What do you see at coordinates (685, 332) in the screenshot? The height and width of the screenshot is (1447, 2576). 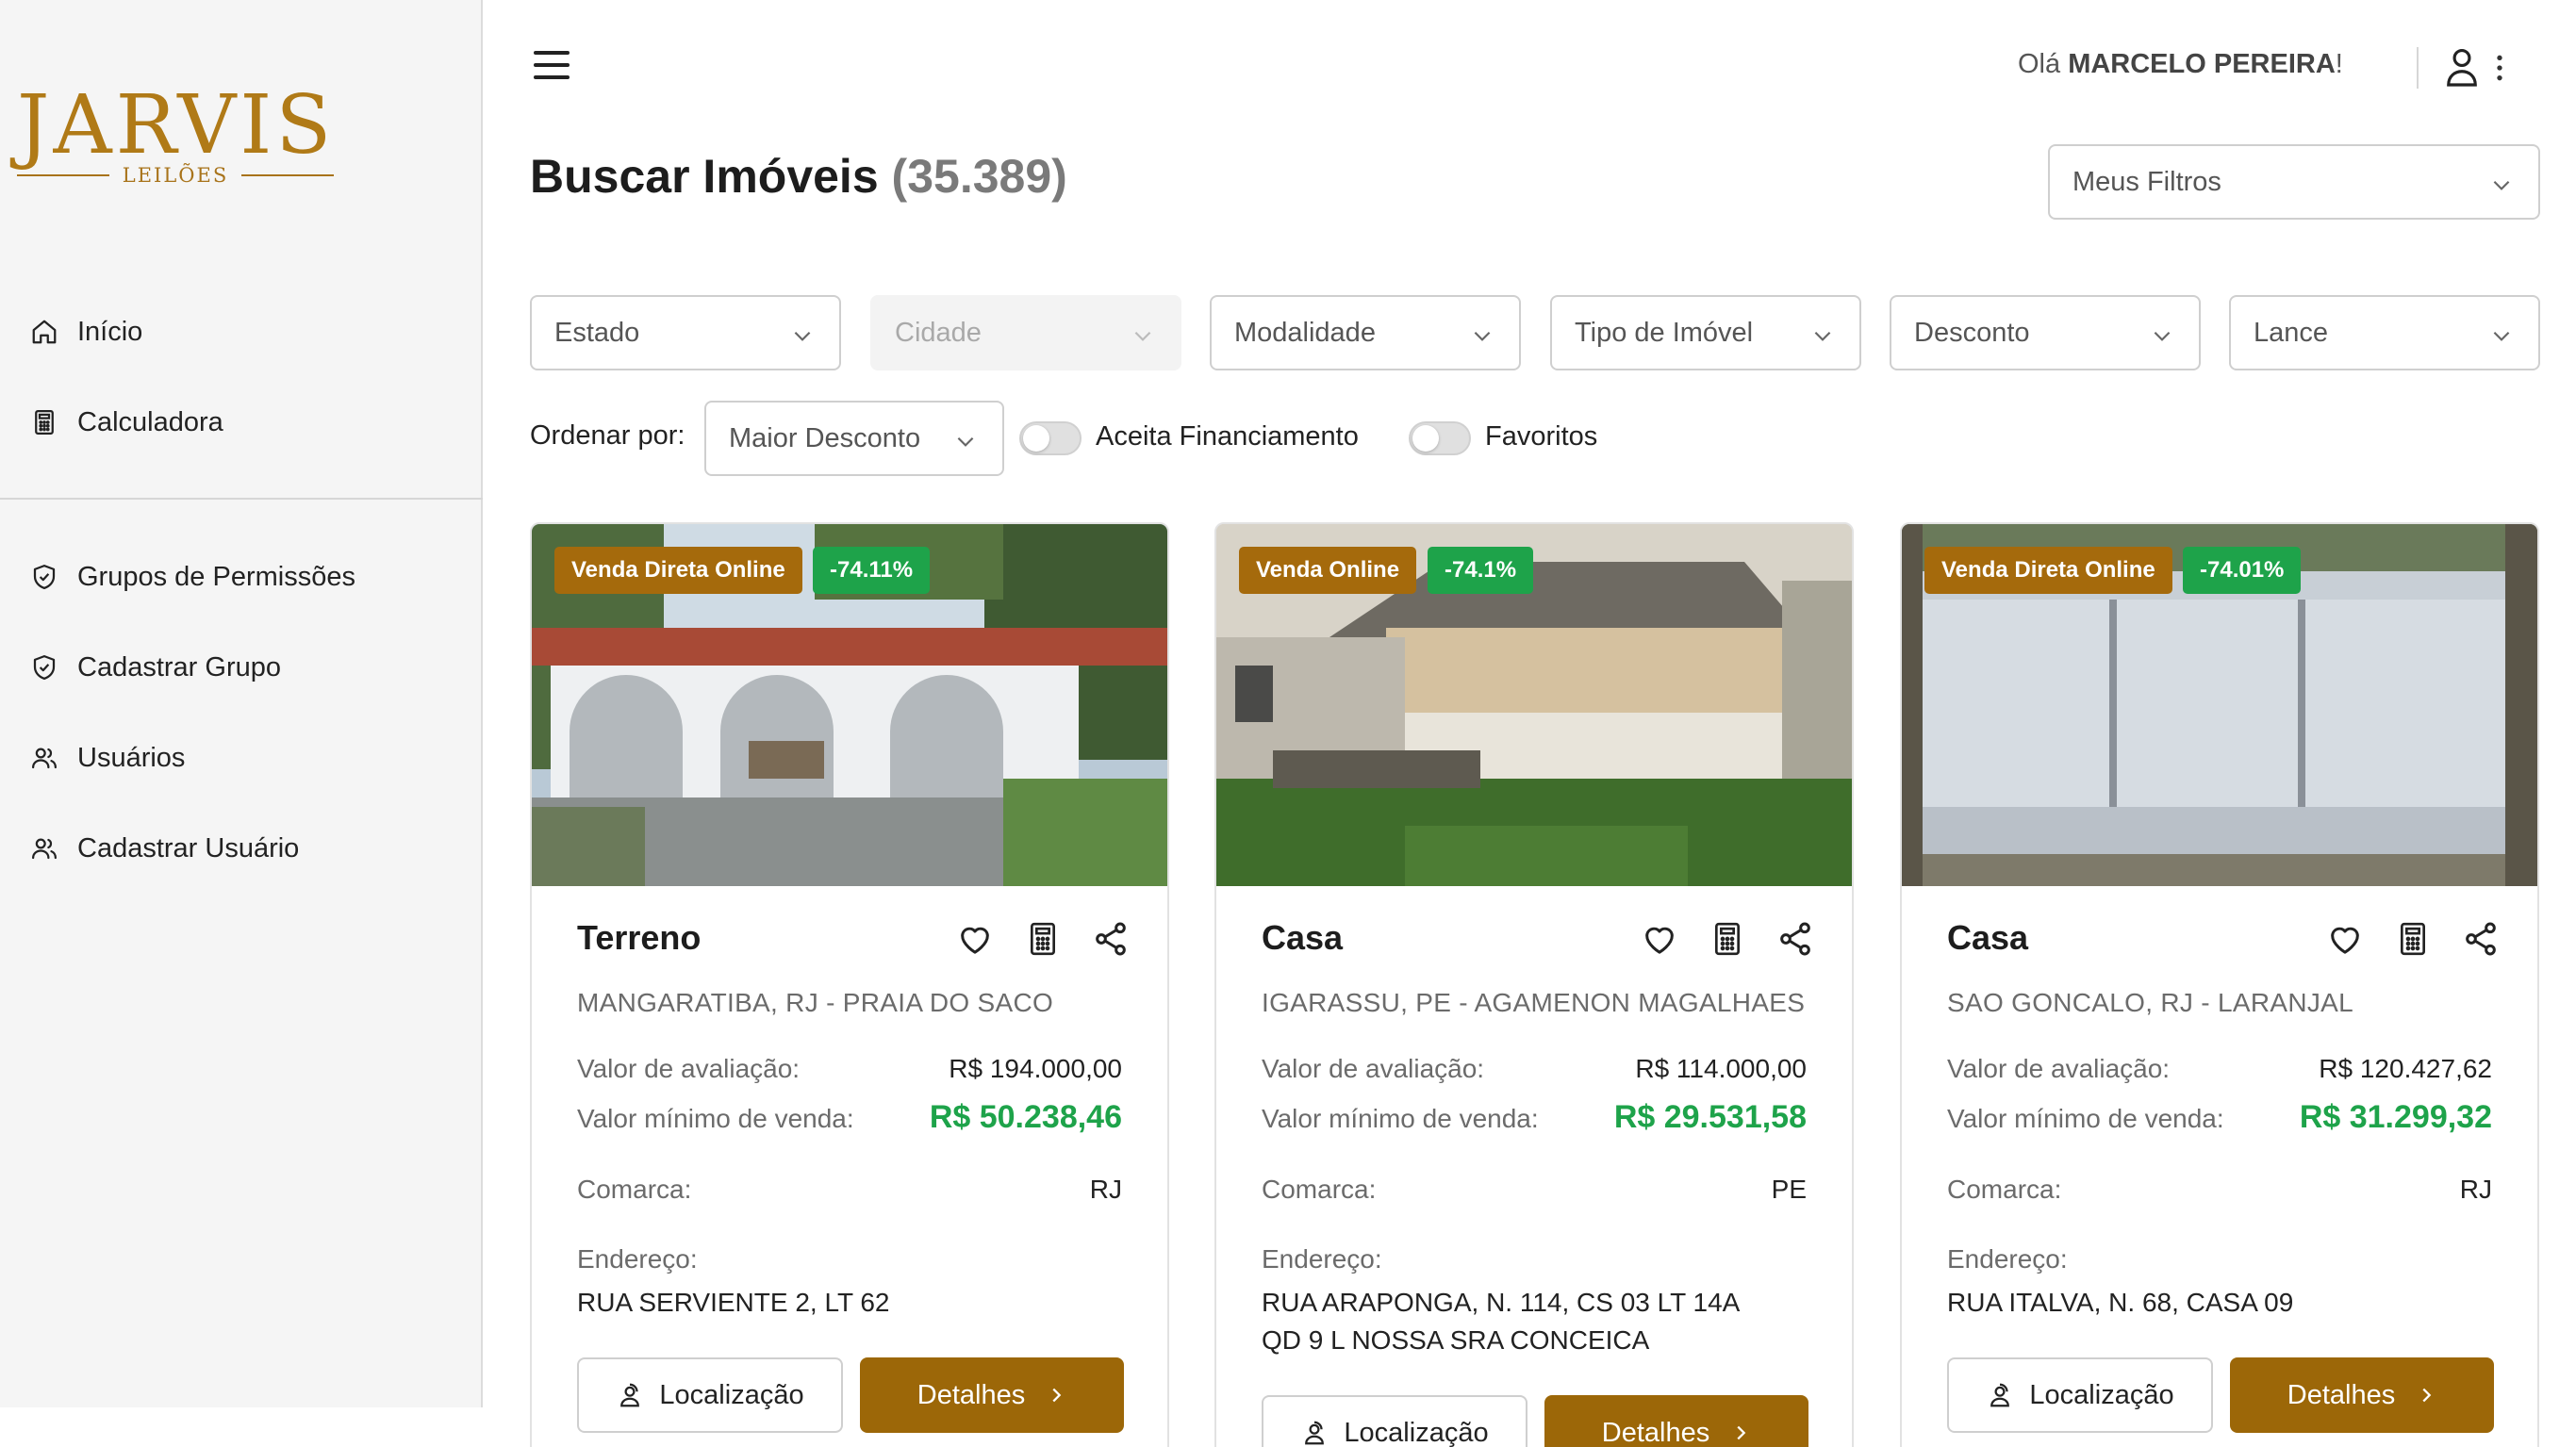 I see `filter-estado: Estado` at bounding box center [685, 332].